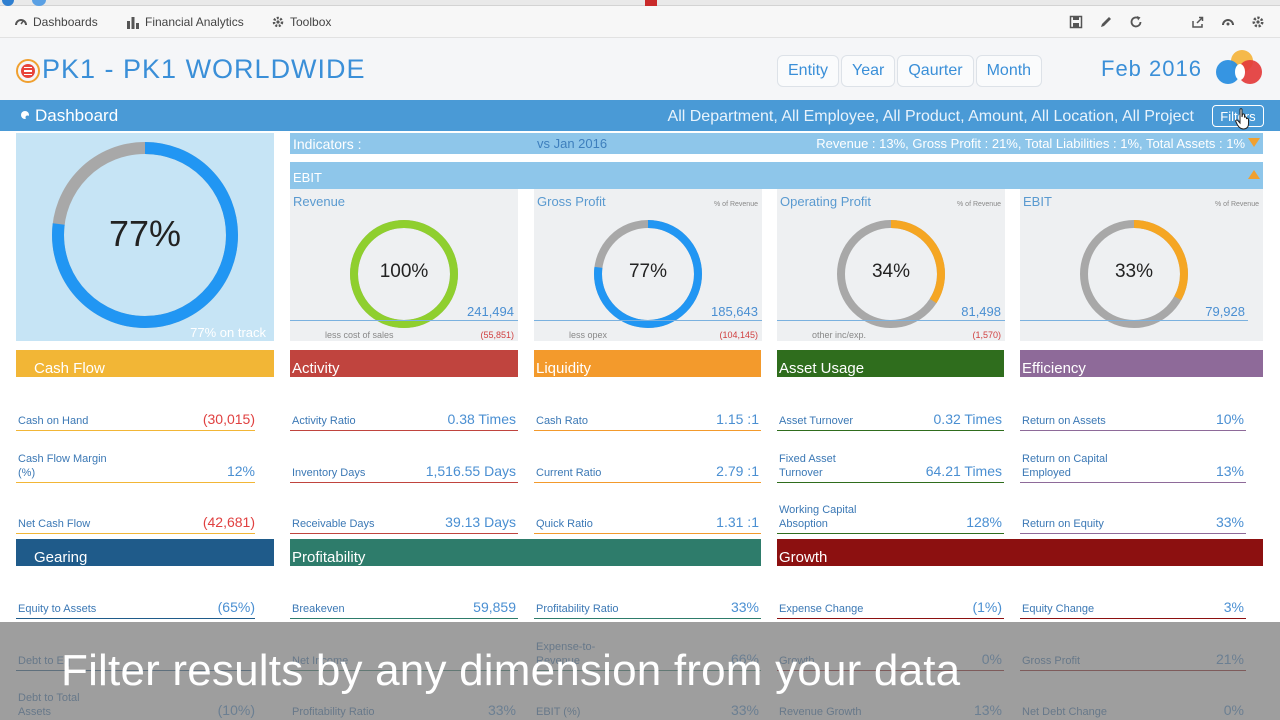  I want to click on metric-row: Return on Equity 33%, so click(1133, 508).